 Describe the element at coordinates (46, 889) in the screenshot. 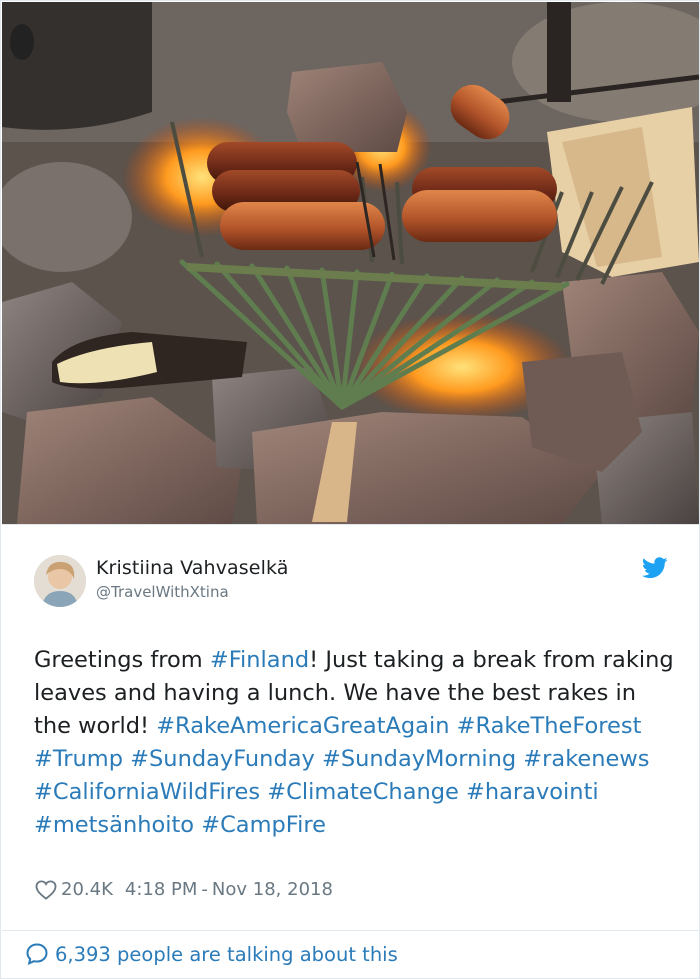

I see `heart-icon` at that location.